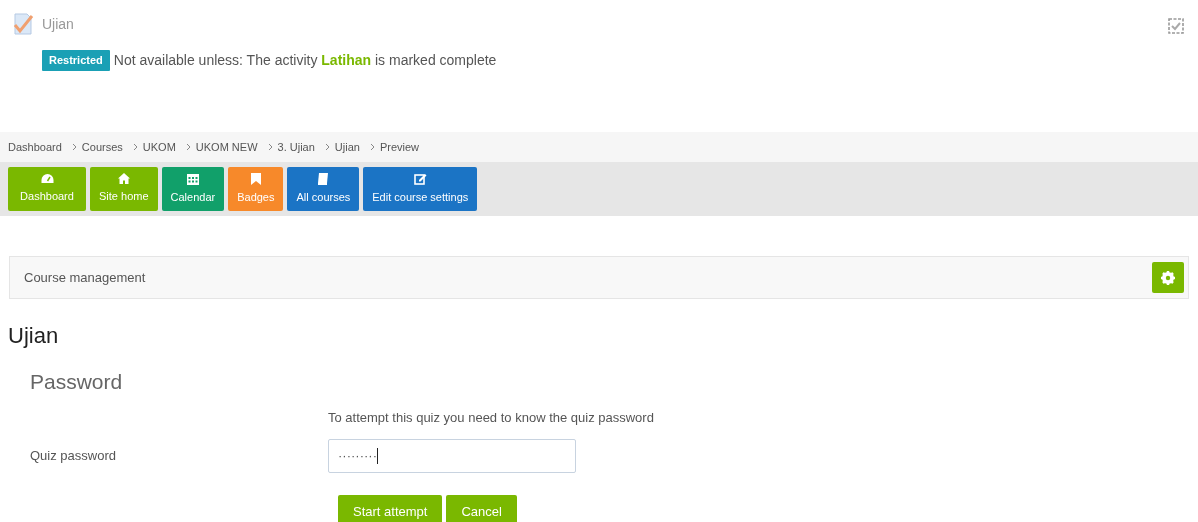  What do you see at coordinates (390, 508) in the screenshot?
I see `start-attempt-button: Start attempt` at bounding box center [390, 508].